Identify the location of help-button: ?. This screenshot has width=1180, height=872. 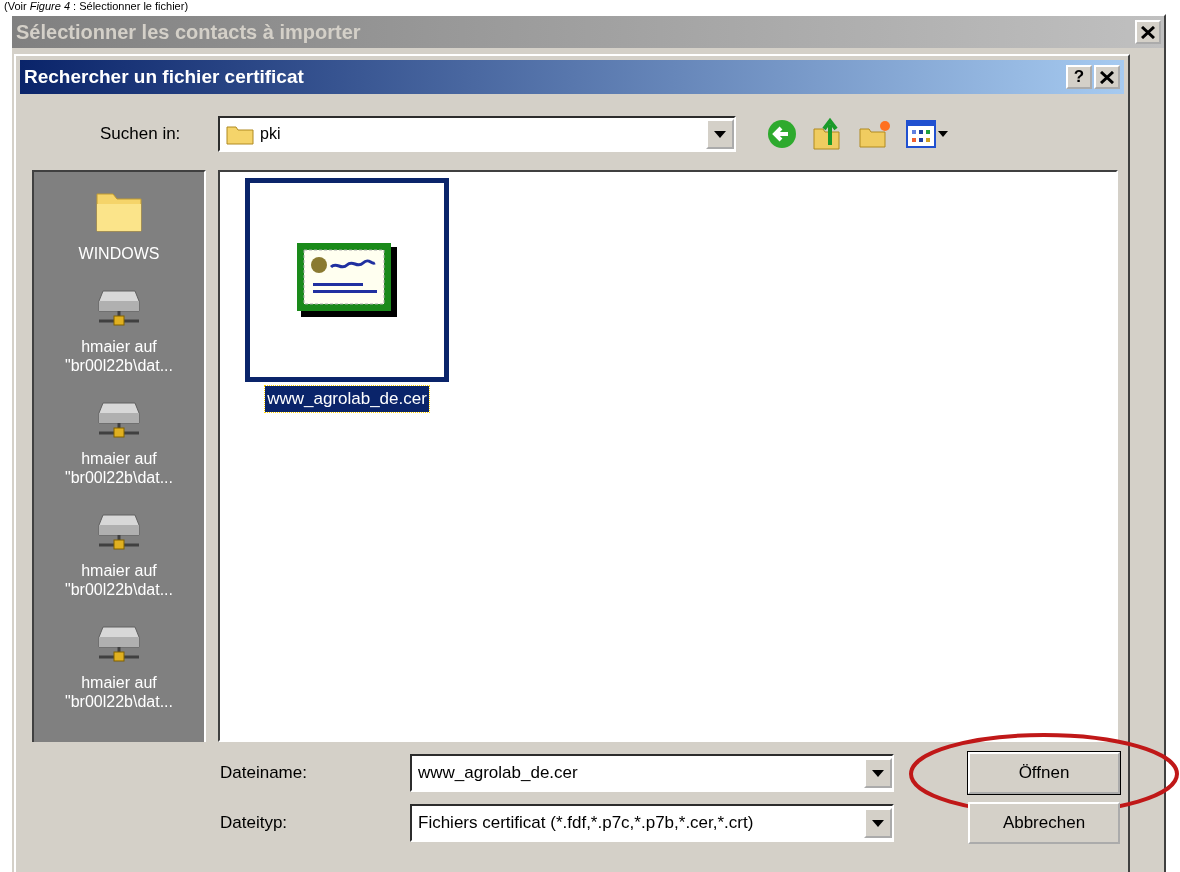
(1079, 77).